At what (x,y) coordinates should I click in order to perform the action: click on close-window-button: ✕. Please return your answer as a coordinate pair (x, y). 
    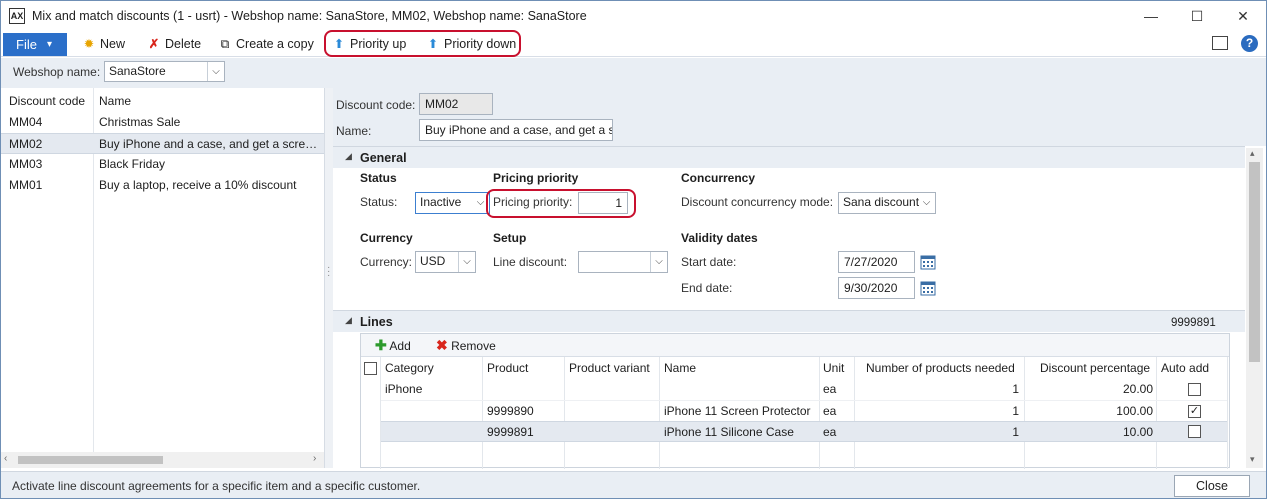
    Looking at the image, I should click on (1243, 16).